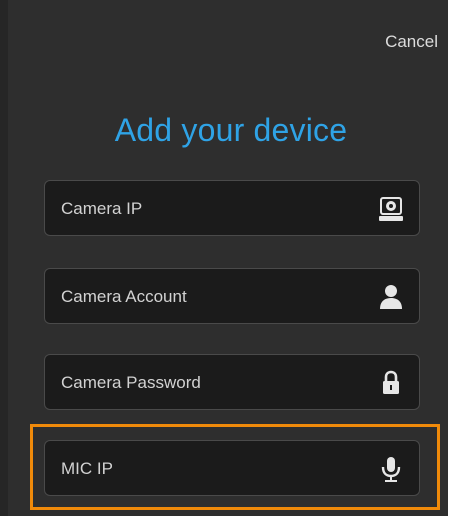  What do you see at coordinates (391, 297) in the screenshot?
I see `user-icon` at bounding box center [391, 297].